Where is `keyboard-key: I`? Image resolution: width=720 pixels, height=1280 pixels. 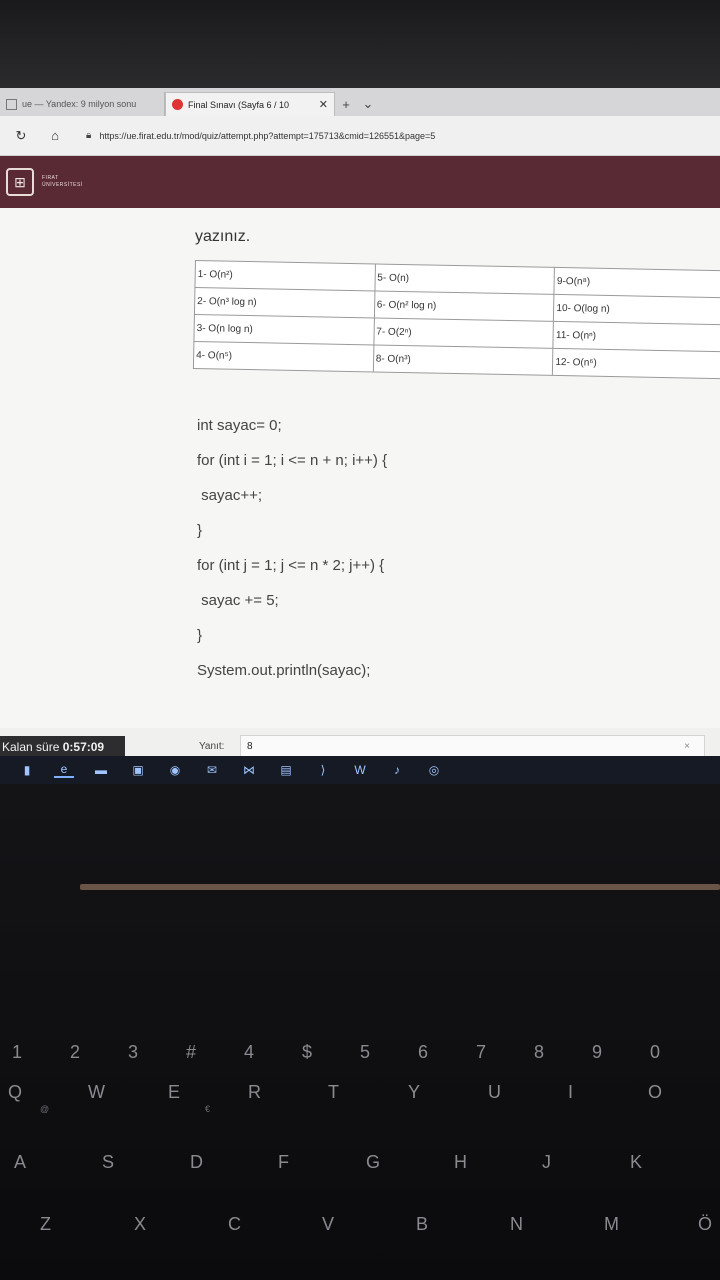
keyboard-key: I is located at coordinates (571, 1092).